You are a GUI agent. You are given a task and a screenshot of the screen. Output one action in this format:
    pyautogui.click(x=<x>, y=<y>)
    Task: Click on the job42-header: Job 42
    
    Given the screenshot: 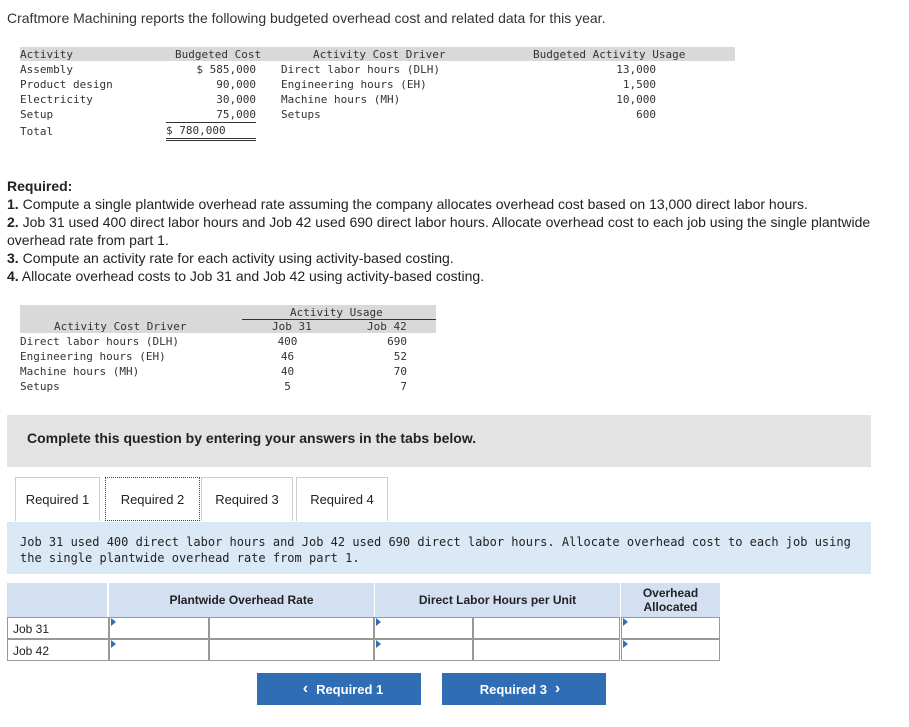 What is the action you would take?
    pyautogui.click(x=387, y=326)
    